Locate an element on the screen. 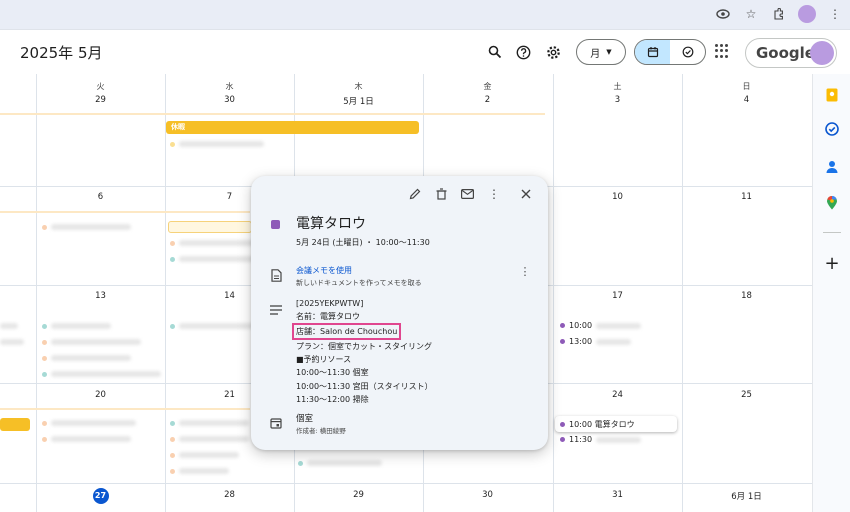 The image size is (850, 512). day-30: 30 is located at coordinates (487, 495).